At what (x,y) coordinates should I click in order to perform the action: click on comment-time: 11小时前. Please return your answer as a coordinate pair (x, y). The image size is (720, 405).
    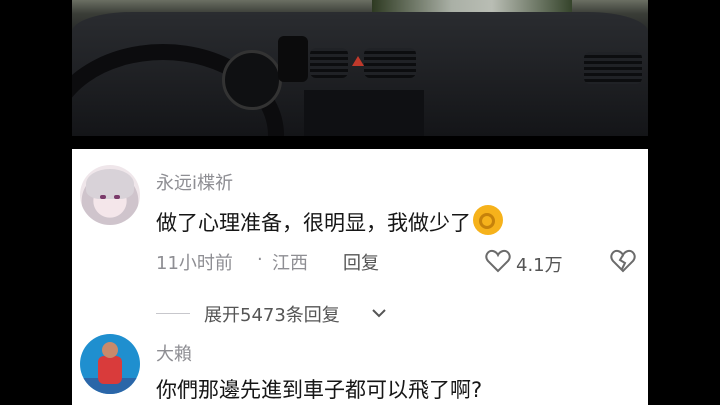
    Looking at the image, I should click on (194, 263).